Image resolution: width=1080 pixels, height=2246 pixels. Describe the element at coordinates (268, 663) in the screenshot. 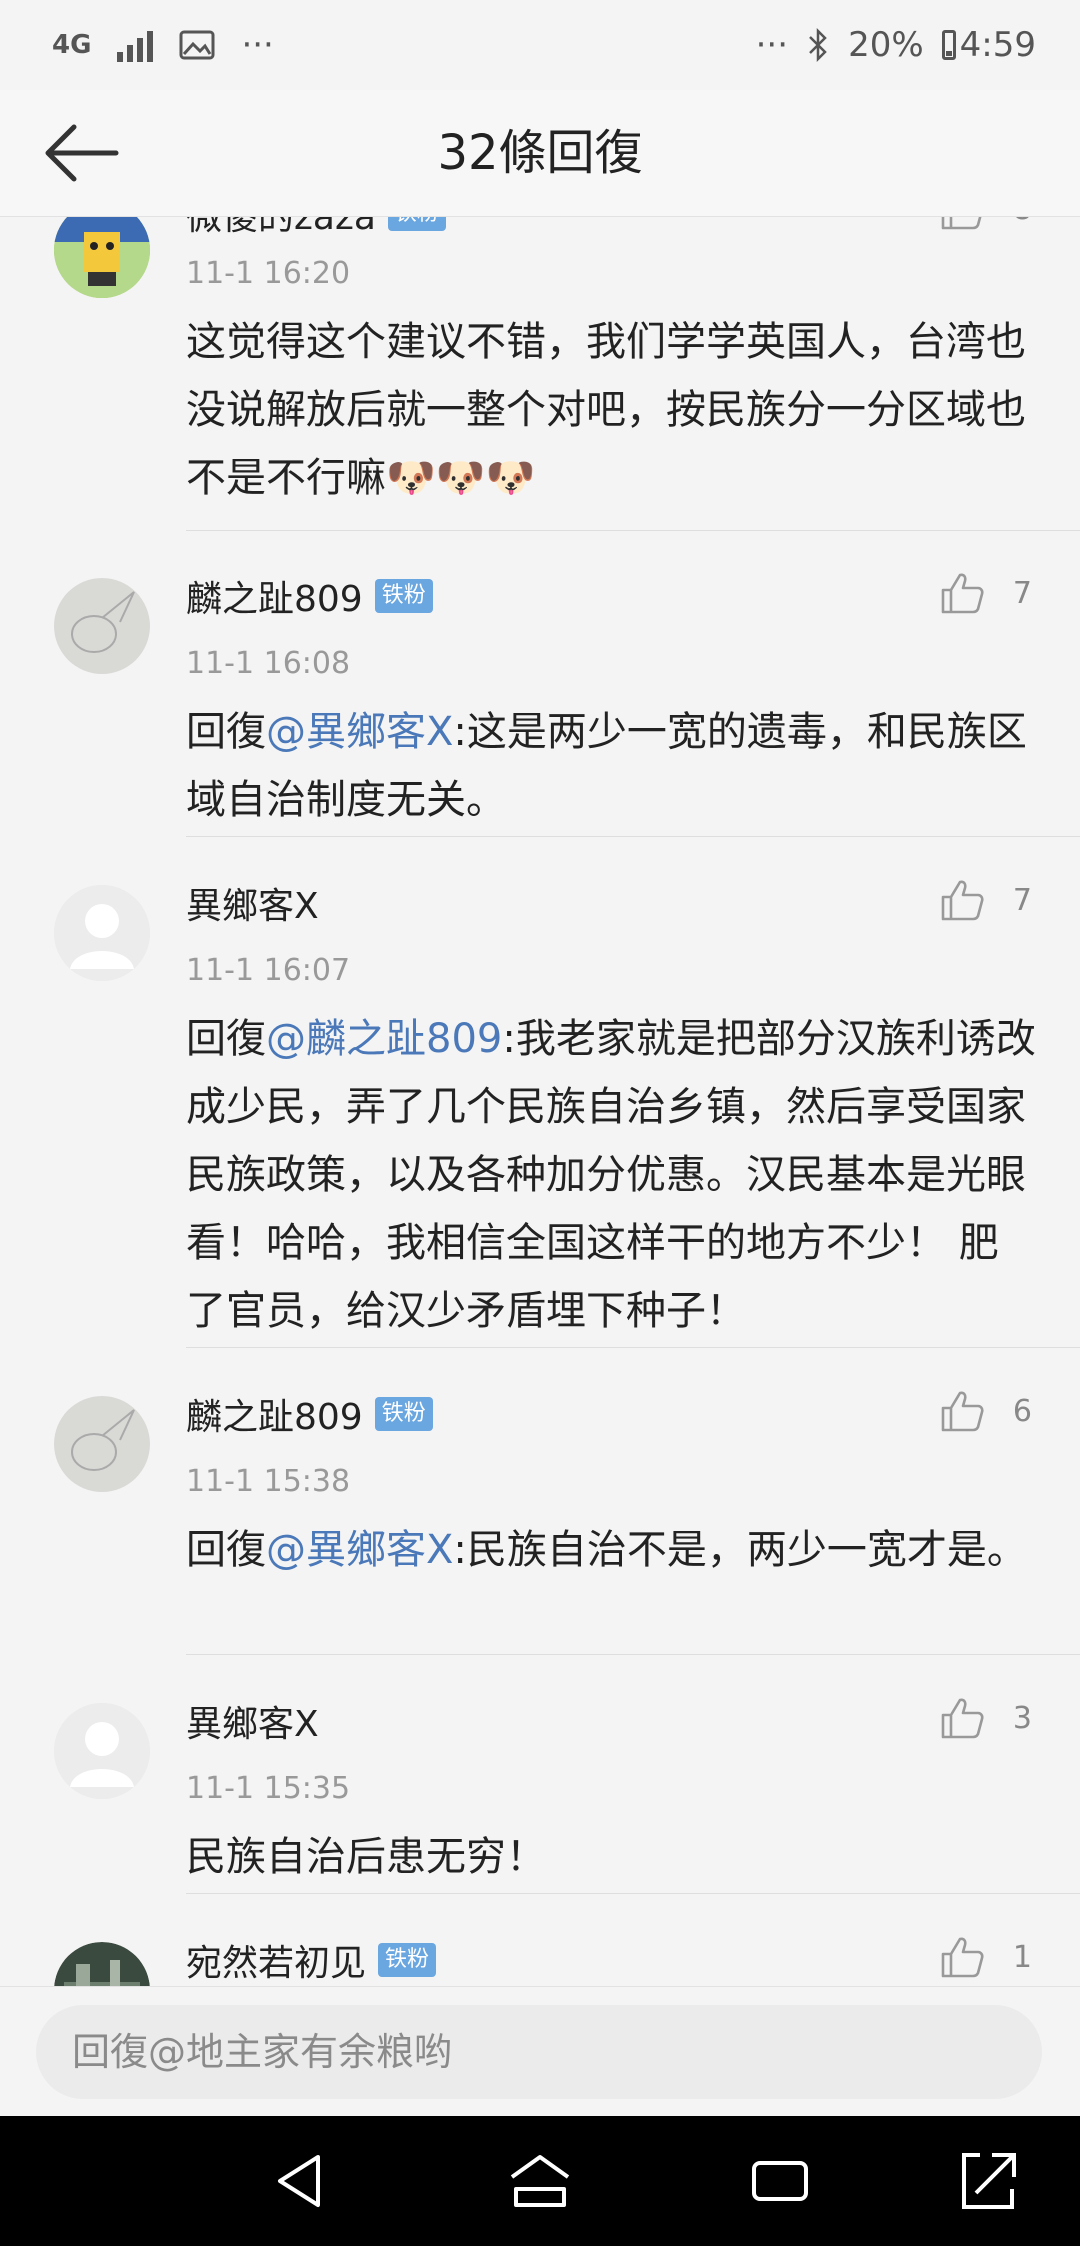

I see `comment-time: 11-1 16:08` at that location.